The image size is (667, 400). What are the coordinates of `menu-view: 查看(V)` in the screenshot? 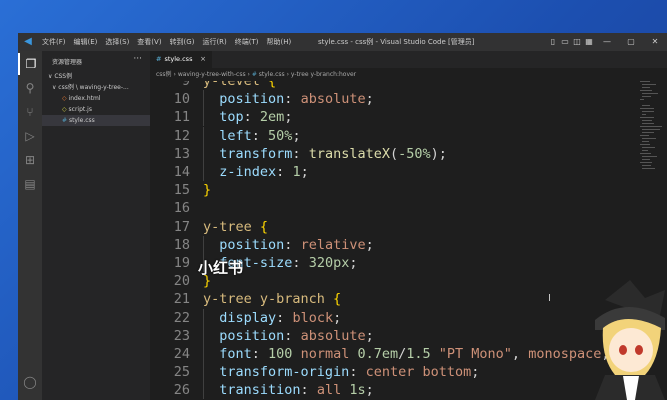 It's located at (149, 42).